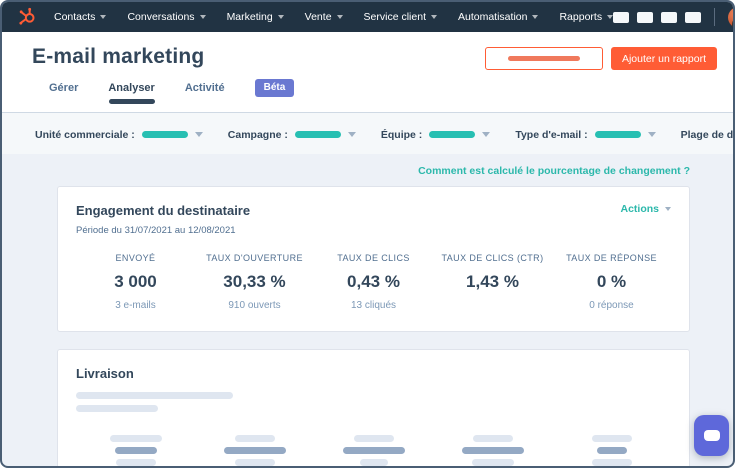  I want to click on filter-email-type: Type d'e-mail :, so click(585, 135).